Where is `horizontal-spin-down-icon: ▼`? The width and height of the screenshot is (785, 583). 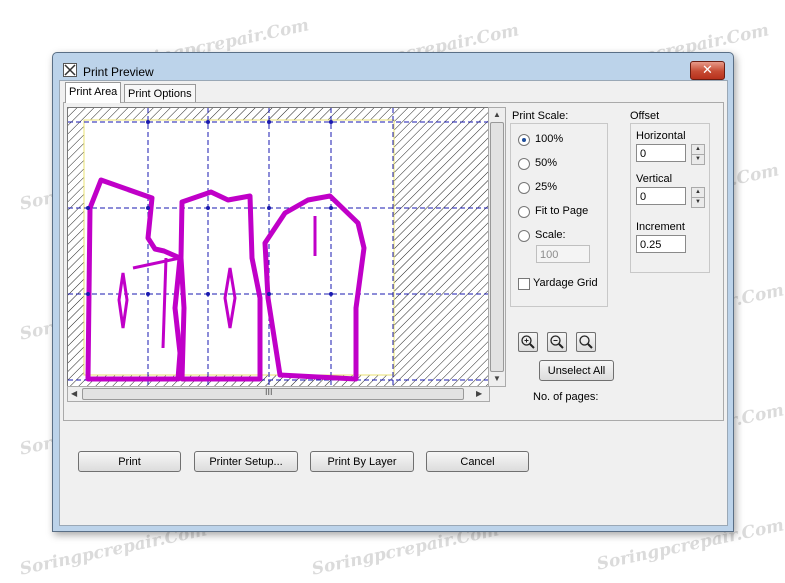
horizontal-spin-down-icon: ▼ is located at coordinates (698, 159).